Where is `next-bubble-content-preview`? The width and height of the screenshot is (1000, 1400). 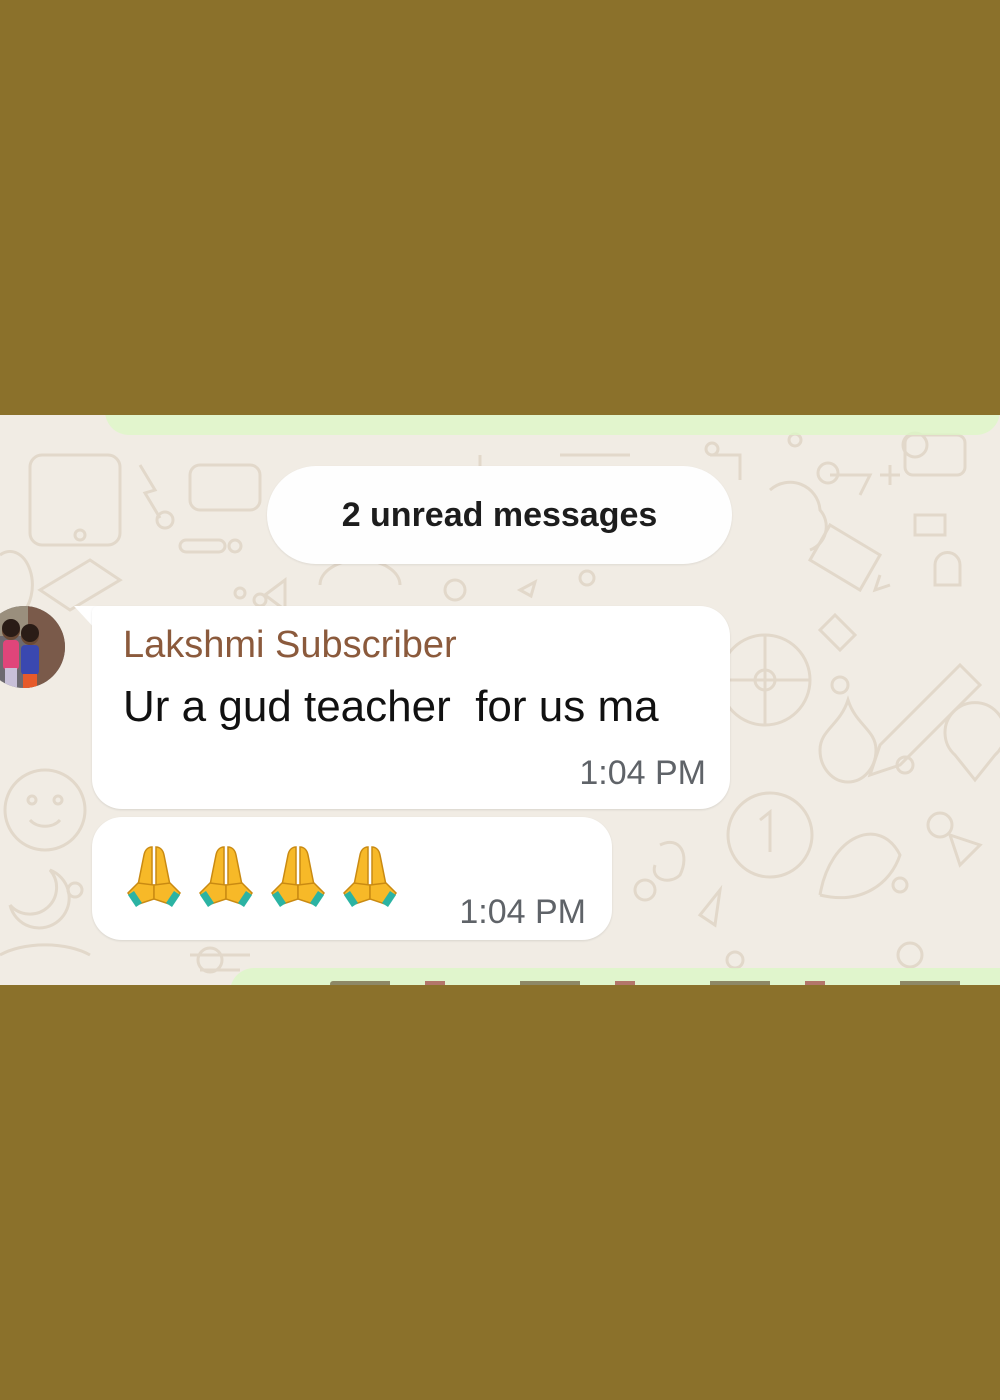 next-bubble-content-preview is located at coordinates (660, 983).